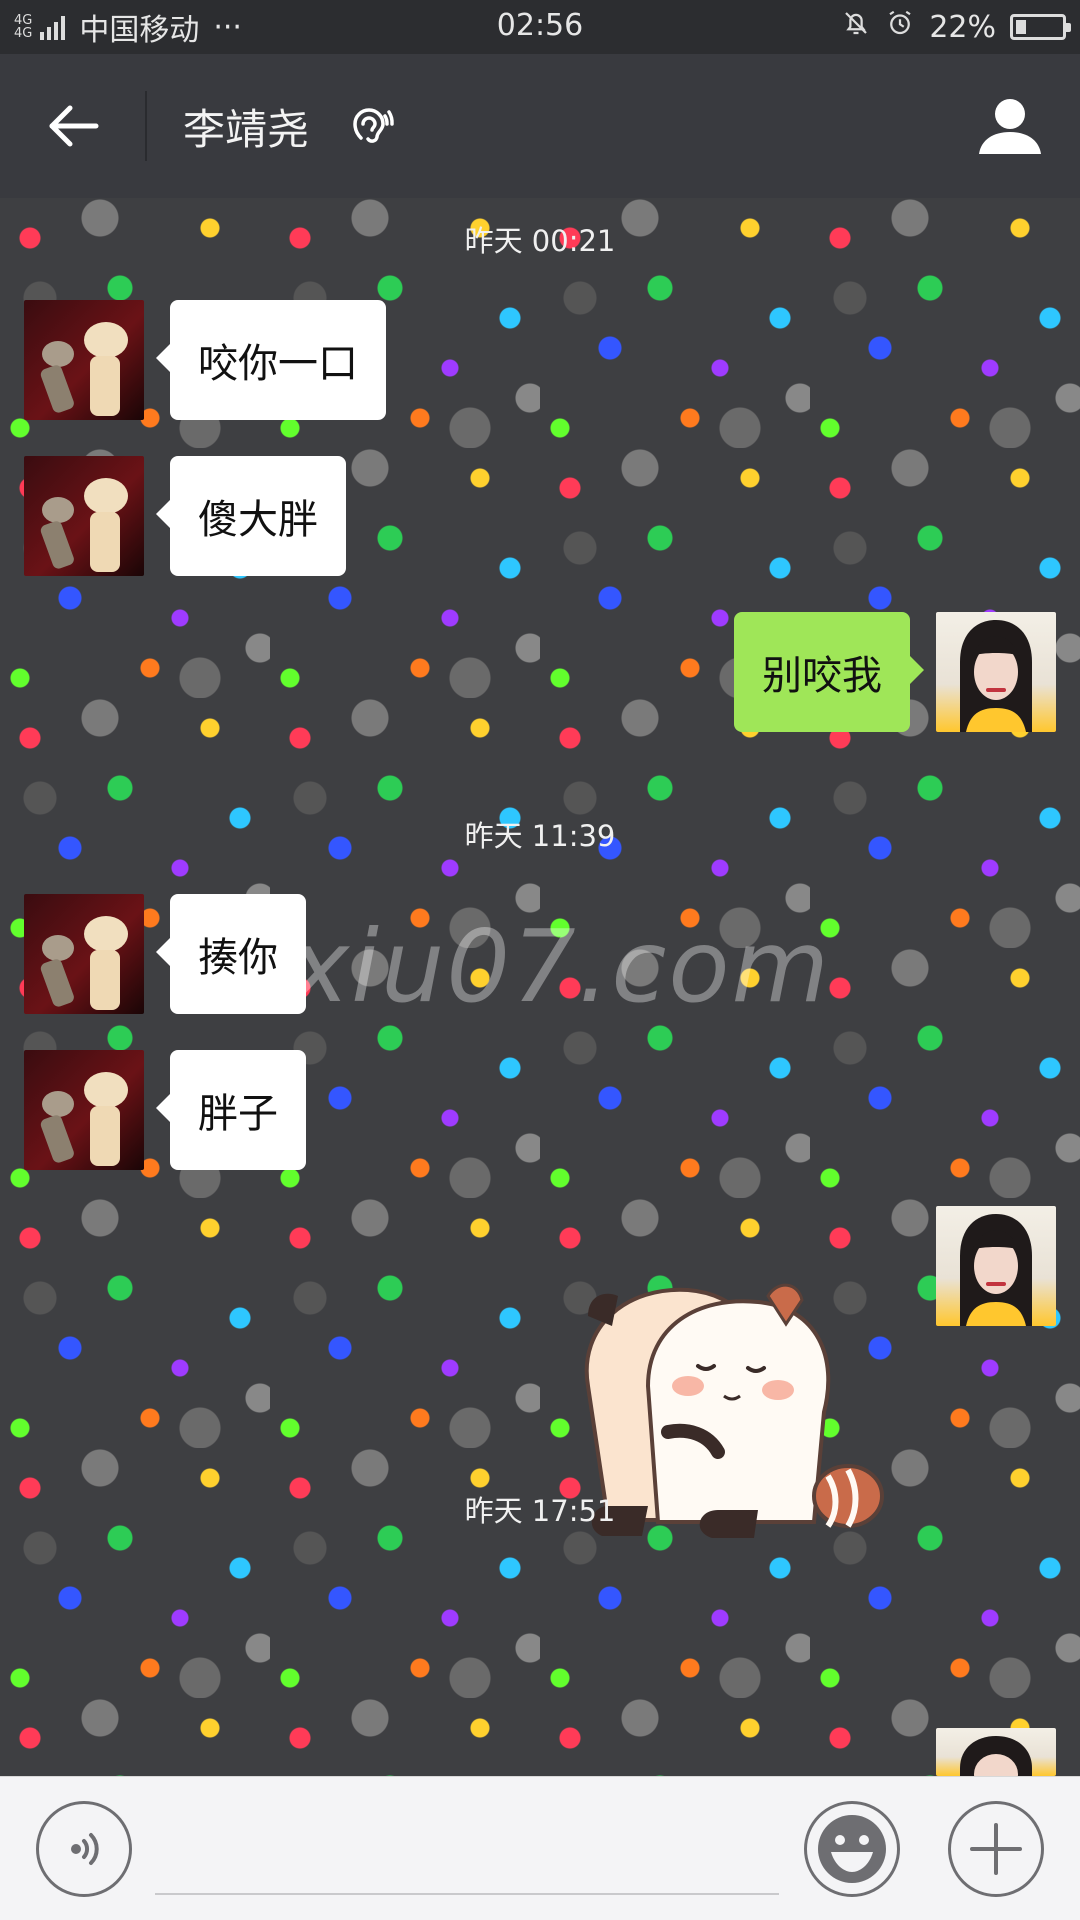  I want to click on signal-icon, so click(53, 27).